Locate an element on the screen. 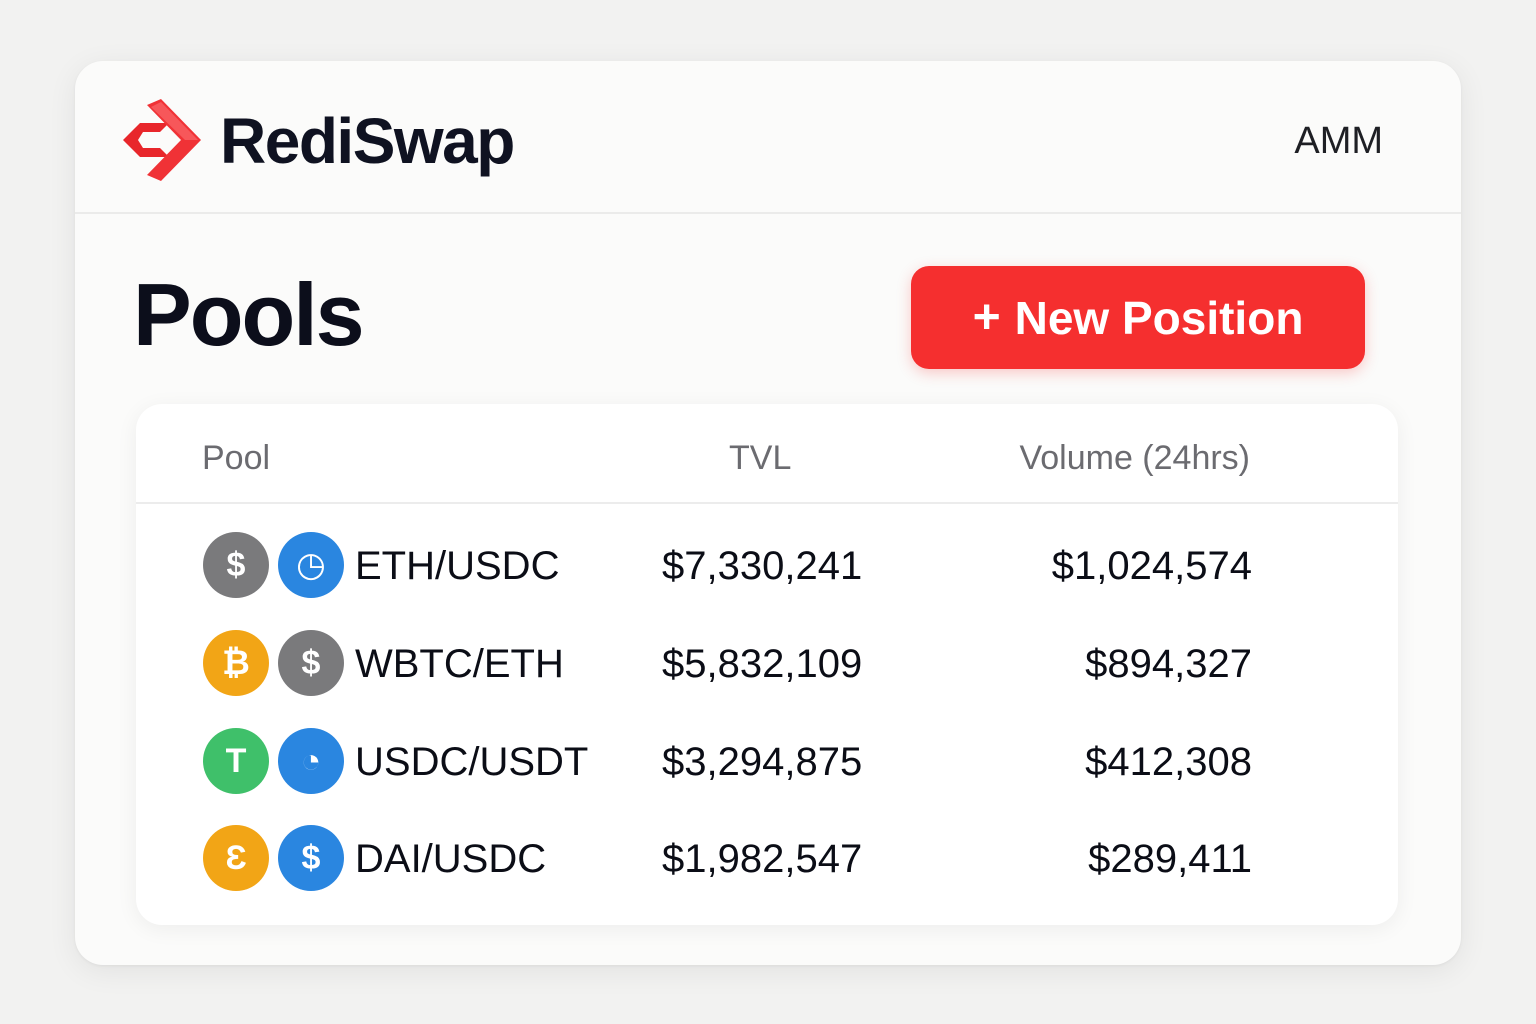 Image resolution: width=1536 pixels, height=1024 pixels. table-header: Pool TVL Volume (24hrs) is located at coordinates (767, 454).